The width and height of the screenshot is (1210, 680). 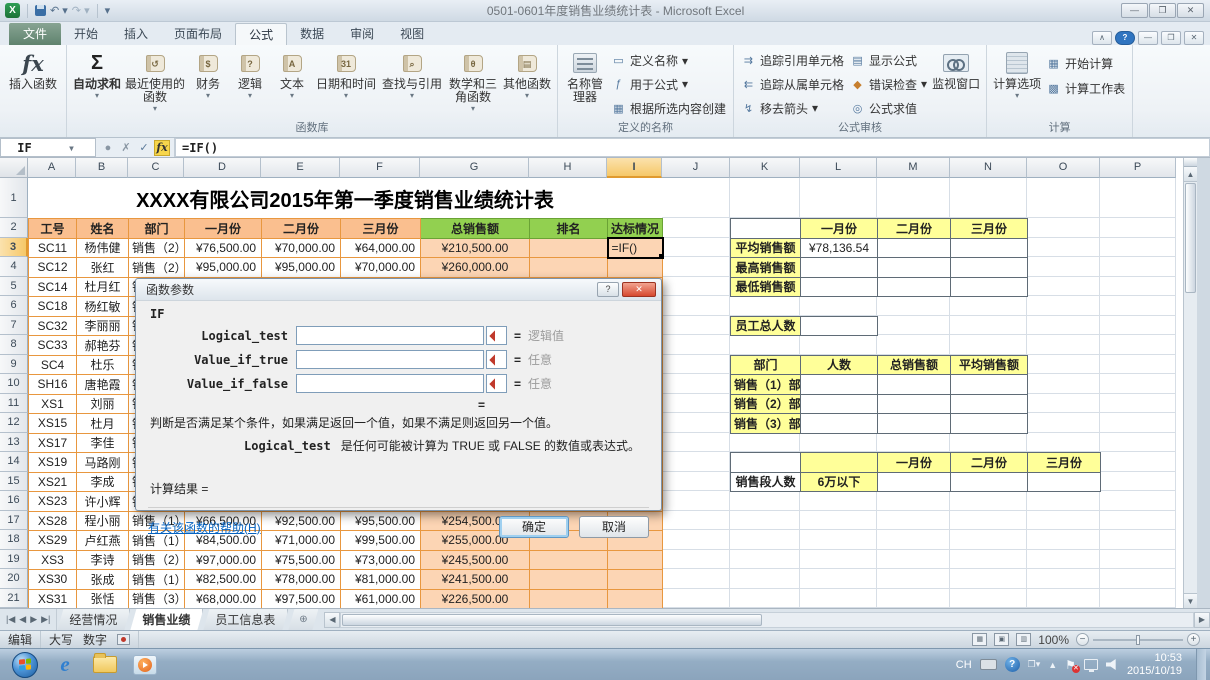 What do you see at coordinates (1024, 639) in the screenshot?
I see `page-break-view-icon: ▥` at bounding box center [1024, 639].